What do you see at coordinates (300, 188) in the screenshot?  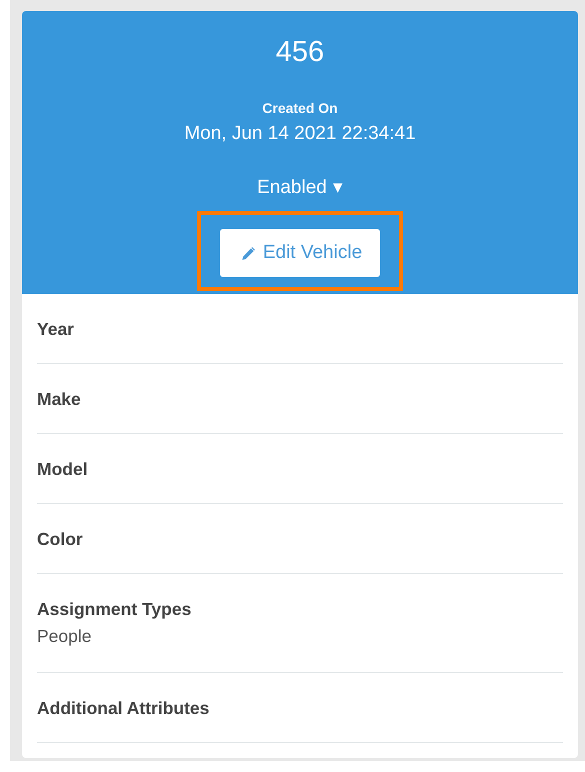 I see `status-dropdown: Enabled ▾` at bounding box center [300, 188].